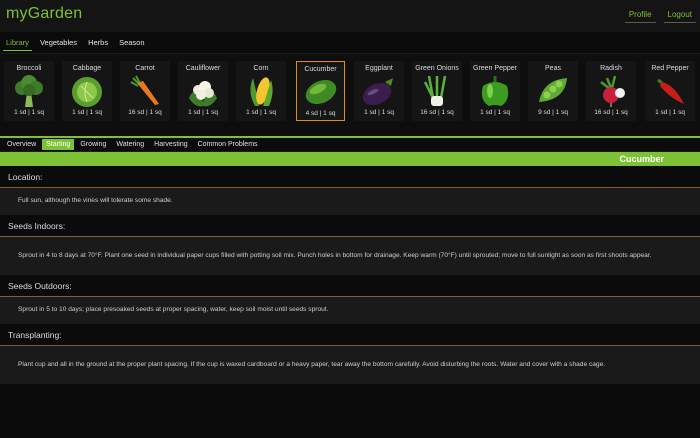 The width and height of the screenshot is (700, 438). I want to click on tab-starting: Starting, so click(58, 144).